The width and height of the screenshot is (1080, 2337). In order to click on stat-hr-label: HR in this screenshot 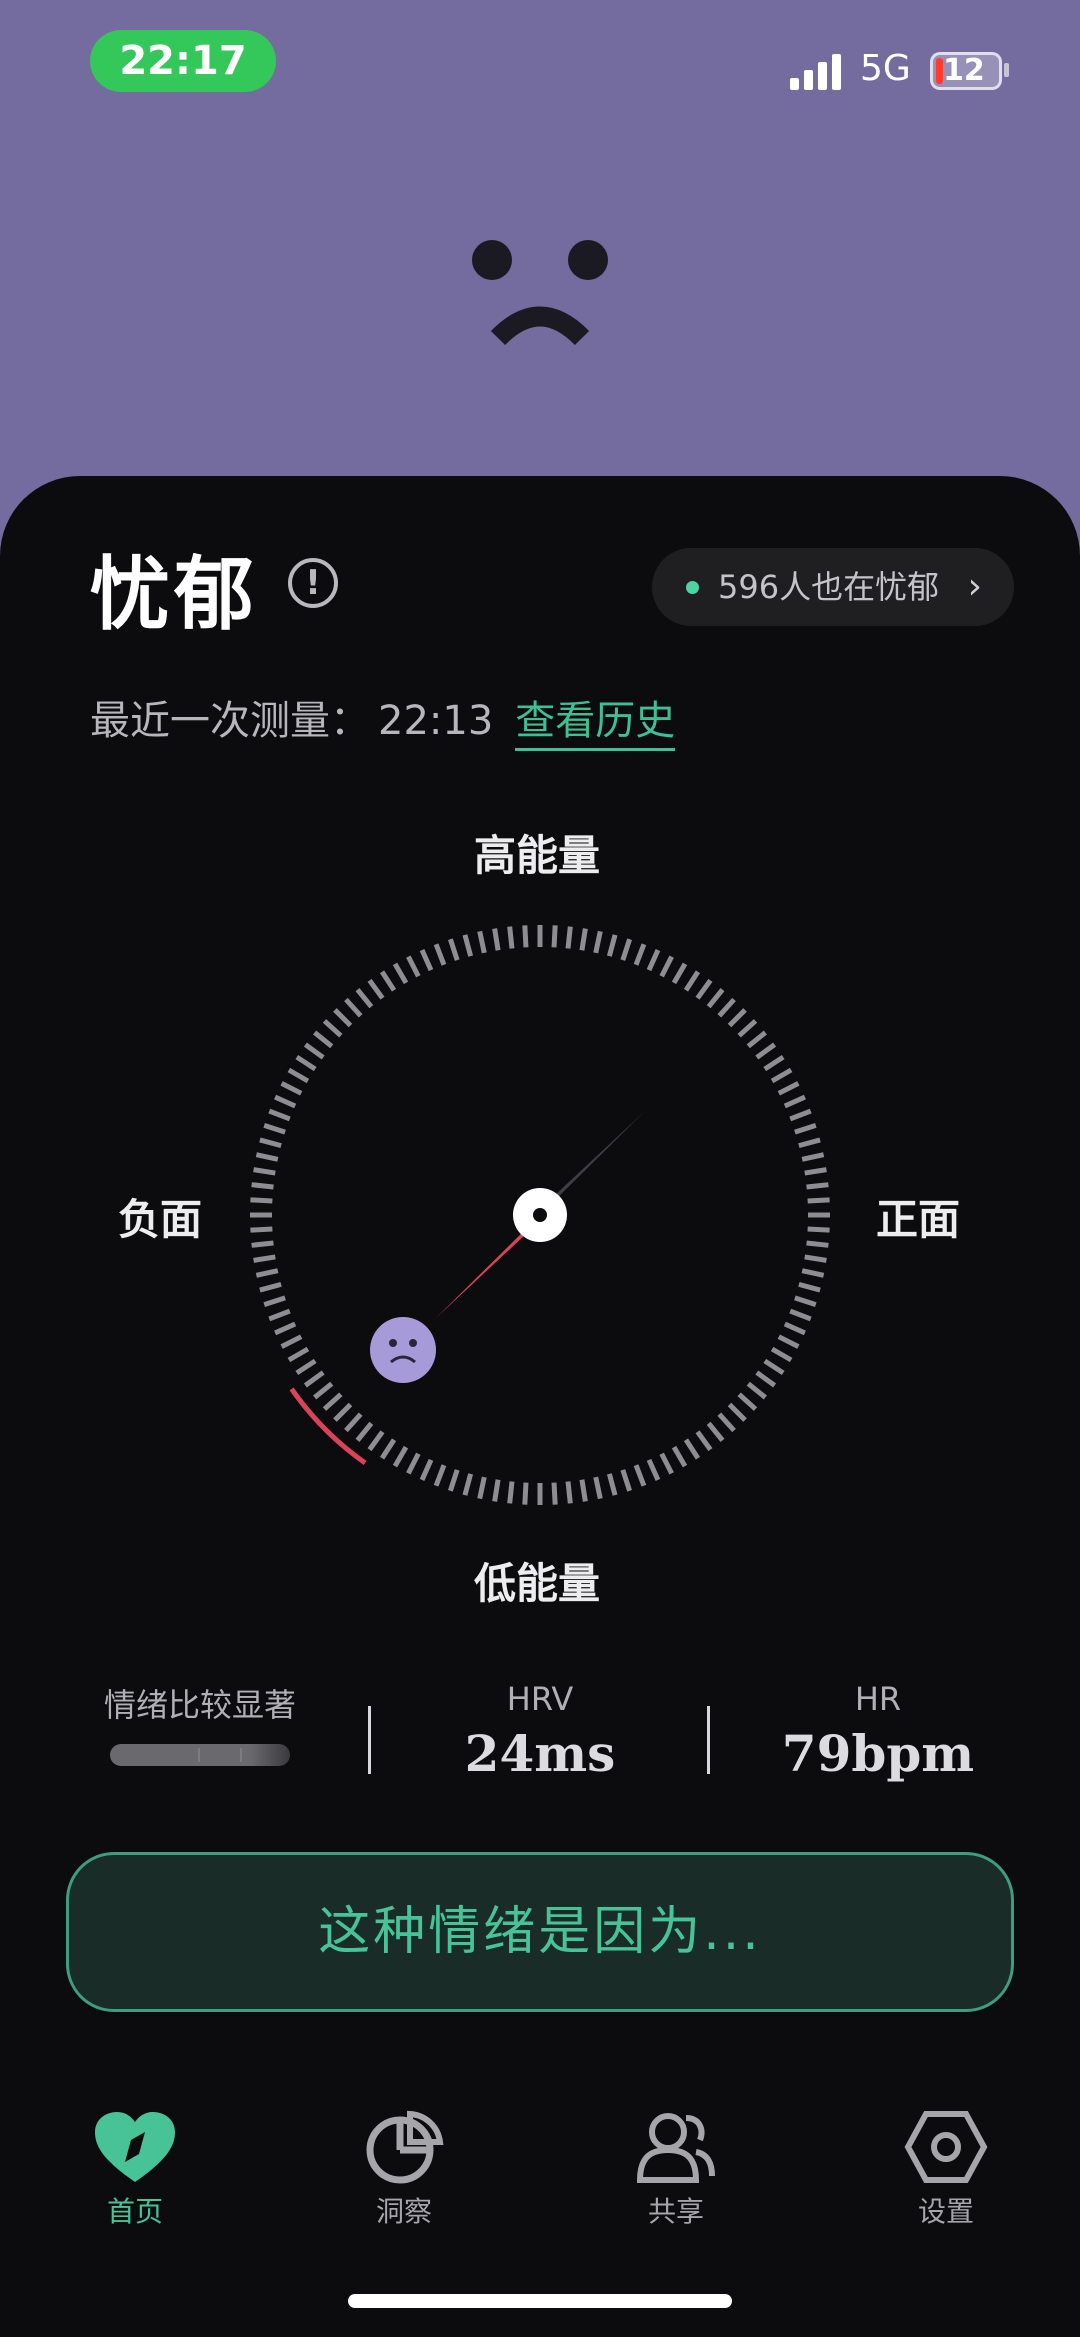, I will do `click(878, 1699)`.